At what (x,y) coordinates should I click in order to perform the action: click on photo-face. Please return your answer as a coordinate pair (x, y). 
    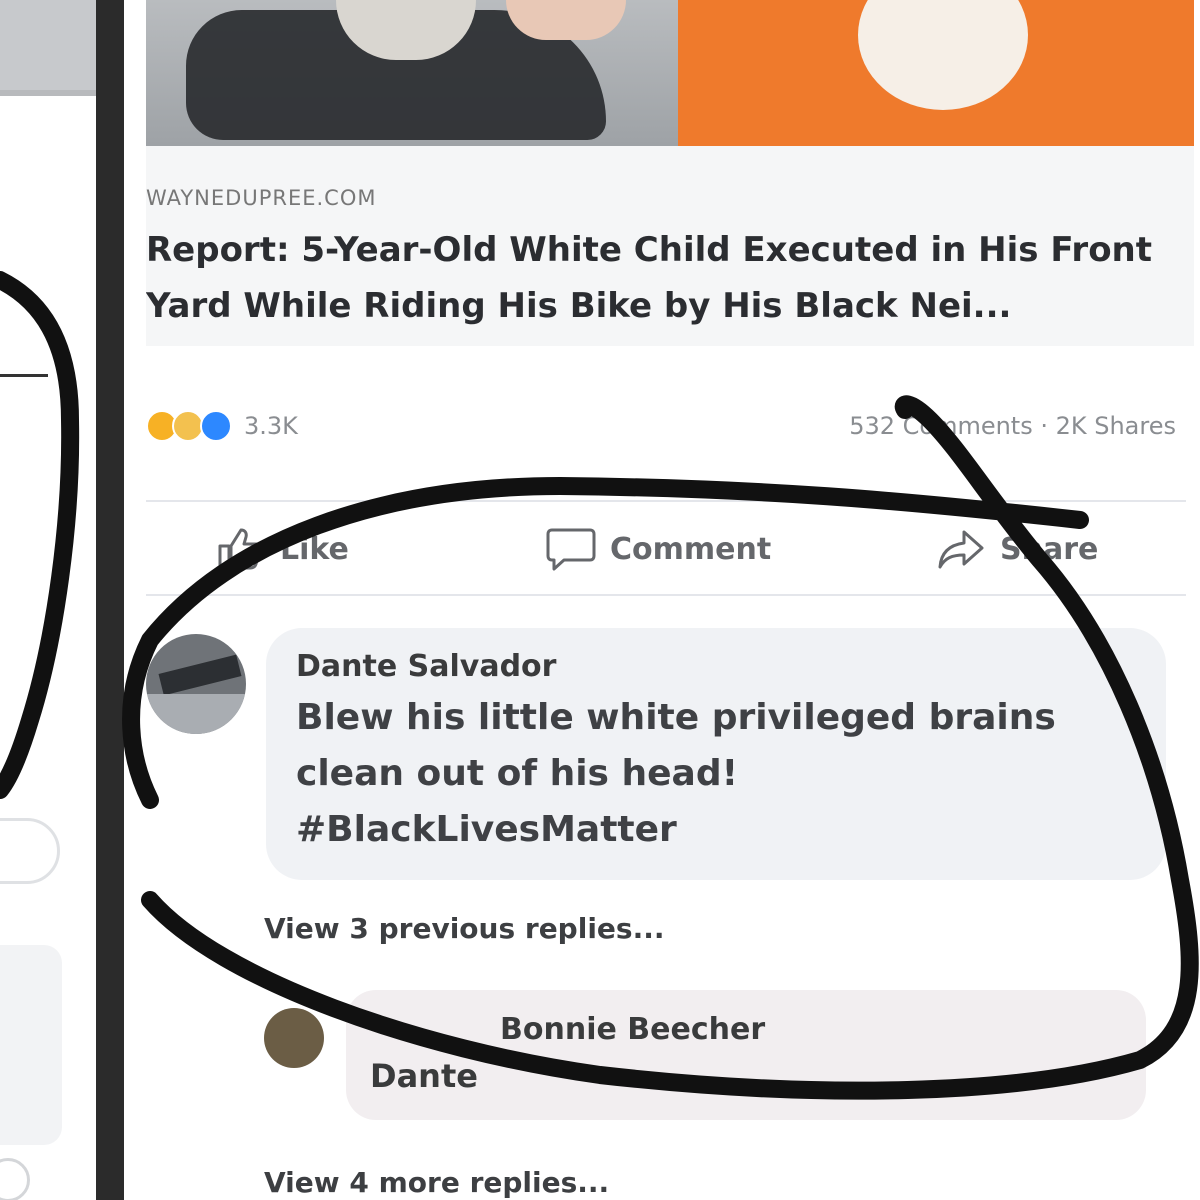
    Looking at the image, I should click on (943, 55).